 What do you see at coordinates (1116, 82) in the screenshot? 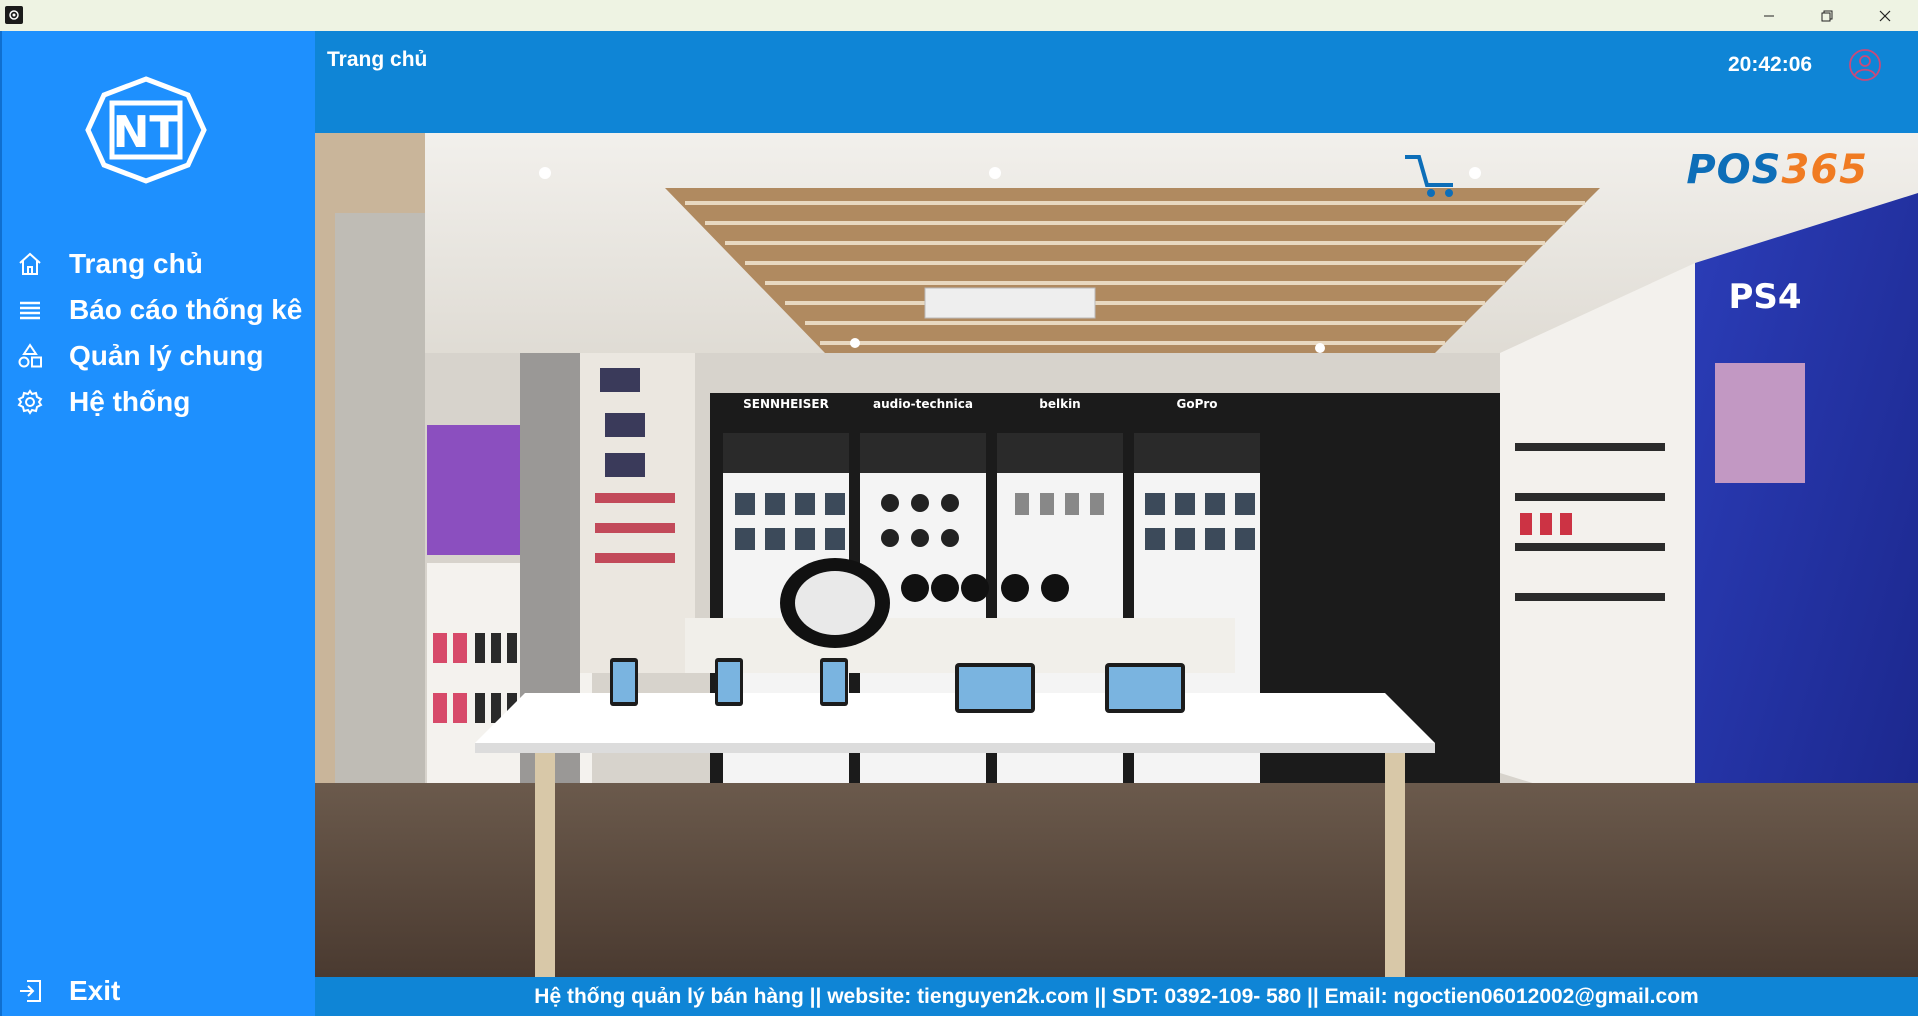
I see `header-bar: Trang chủ 20:42:06` at bounding box center [1116, 82].